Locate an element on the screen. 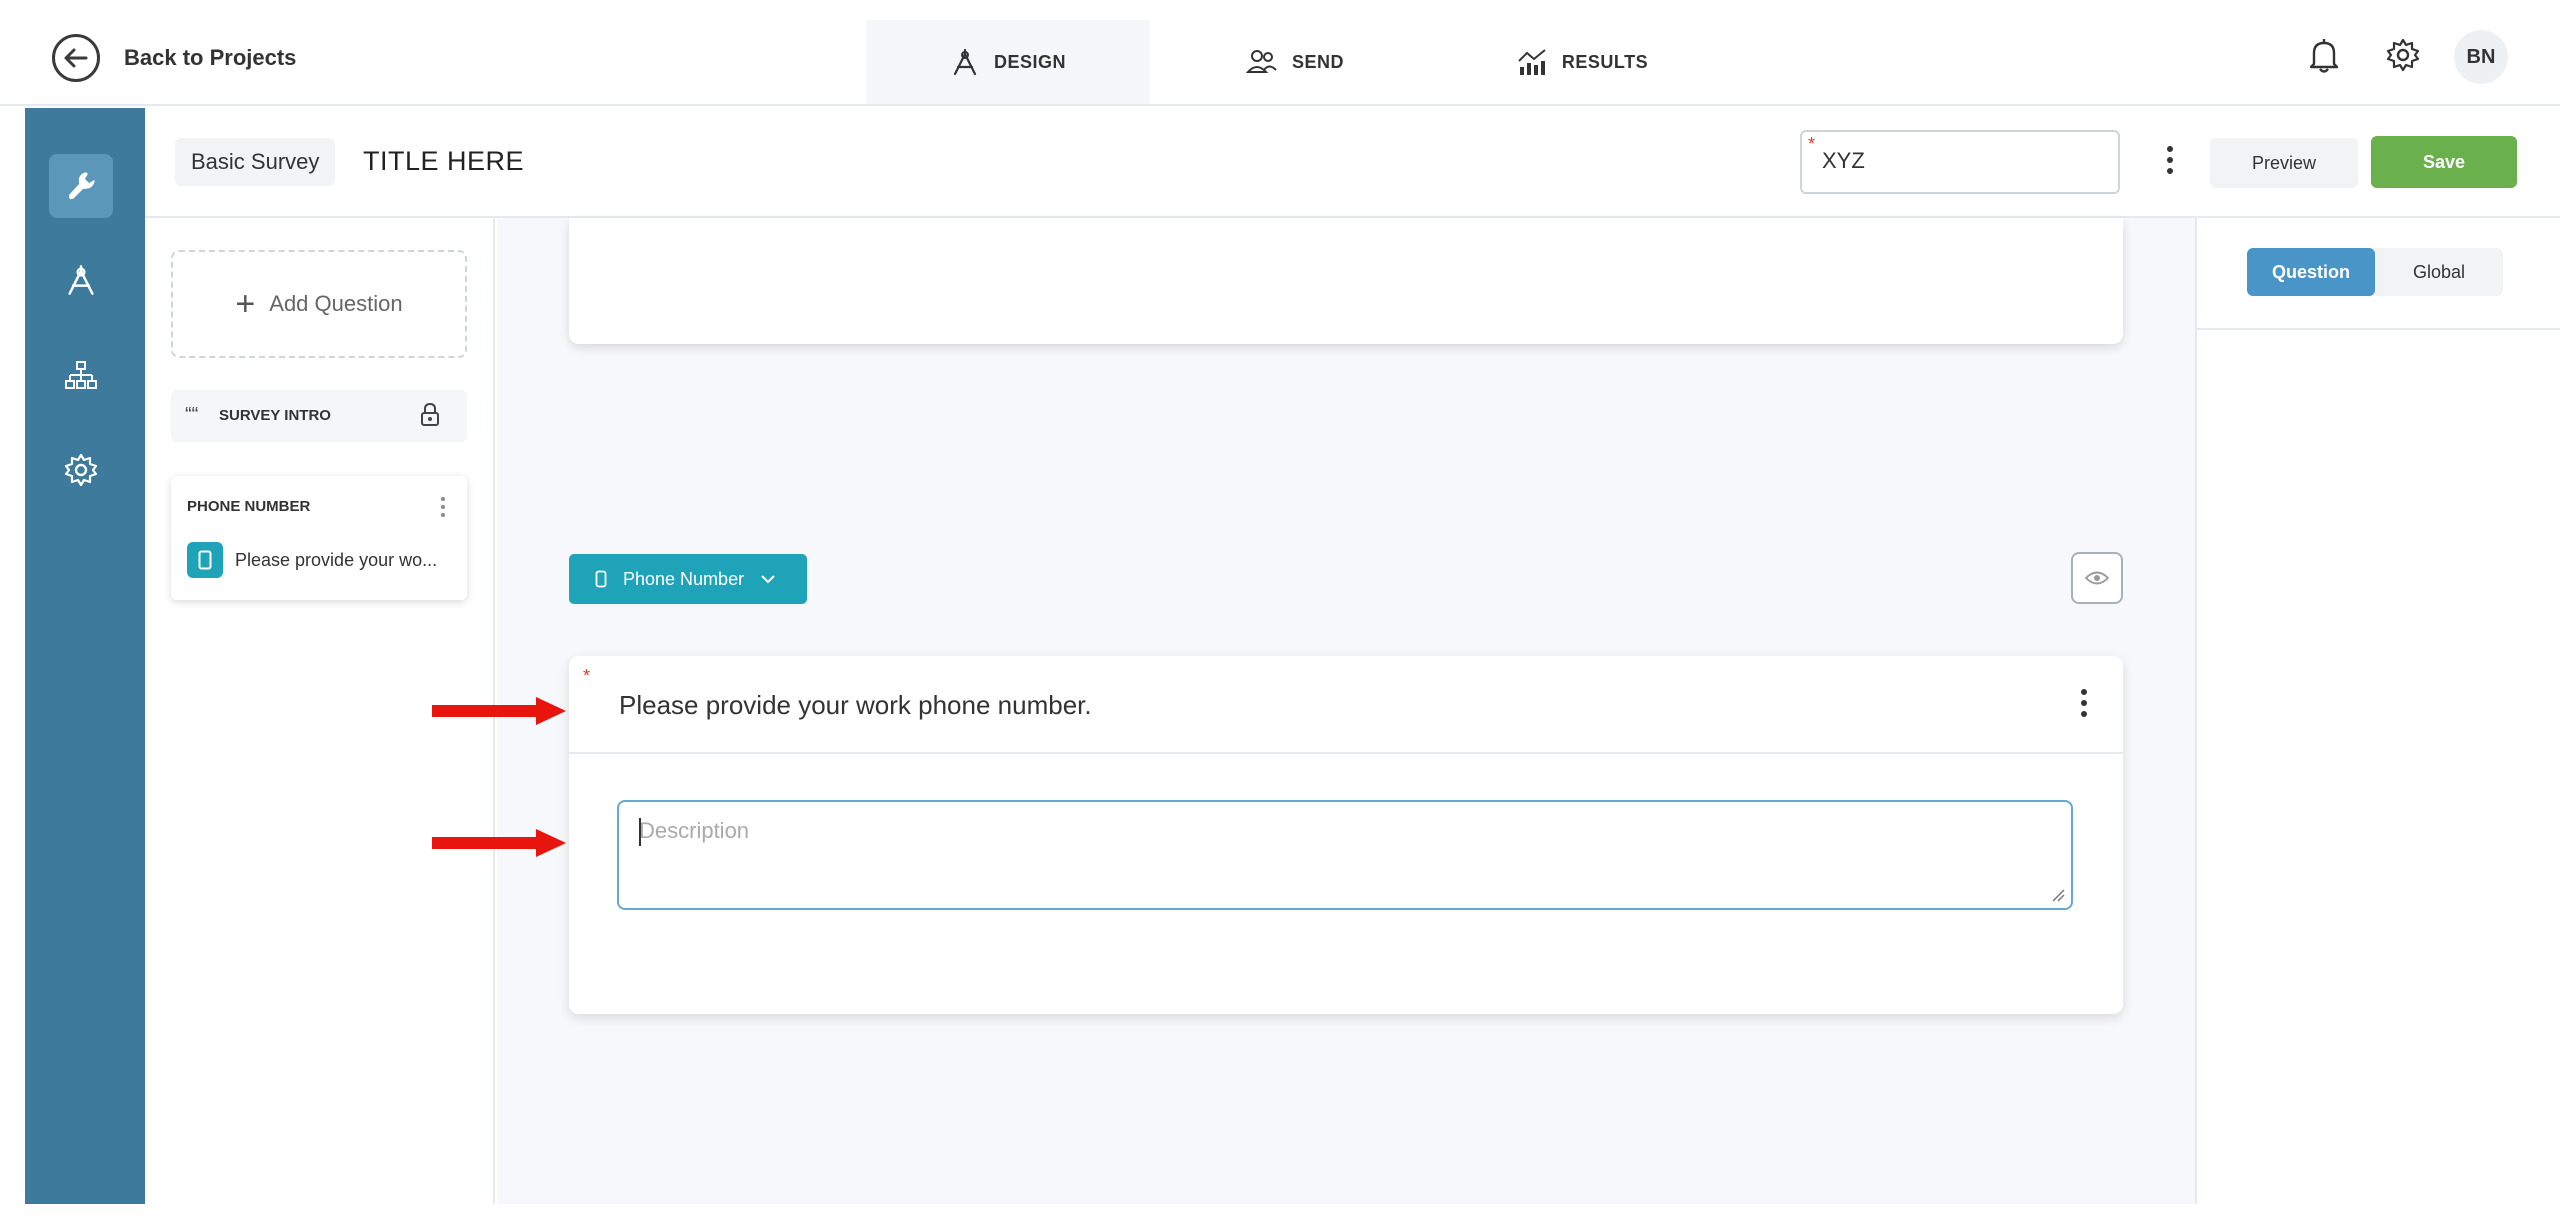 This screenshot has height=1222, width=2560. tab-results-label: RESULTS is located at coordinates (1605, 61).